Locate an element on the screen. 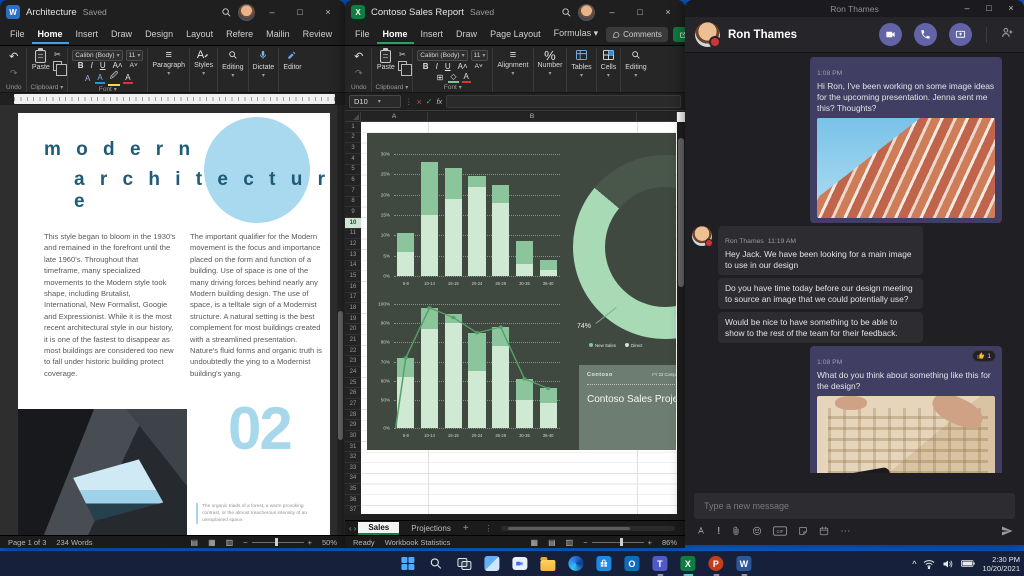 This screenshot has width=1024, height=576. name-box: D10 ▾ is located at coordinates (375, 101).